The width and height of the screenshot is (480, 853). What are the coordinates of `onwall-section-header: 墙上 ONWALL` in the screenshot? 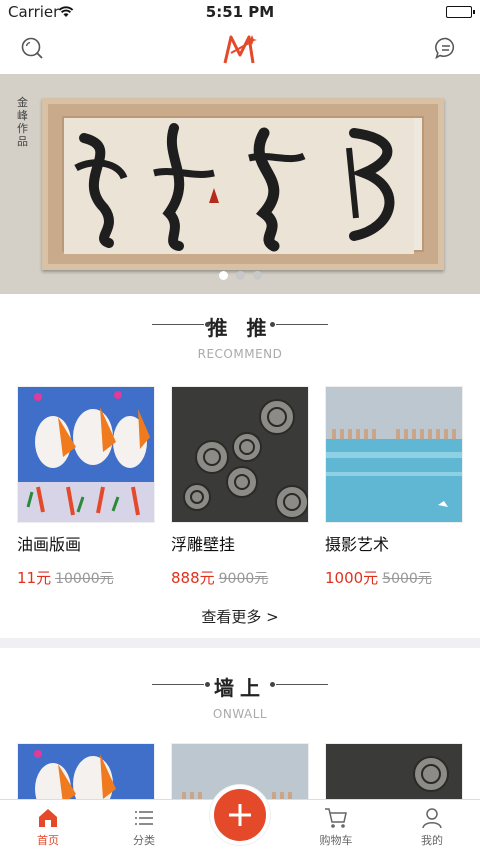 It's located at (240, 696).